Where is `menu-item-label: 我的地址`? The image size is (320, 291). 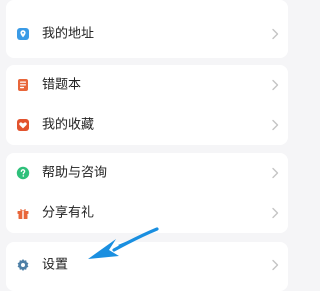
menu-item-label: 我的地址 is located at coordinates (68, 34).